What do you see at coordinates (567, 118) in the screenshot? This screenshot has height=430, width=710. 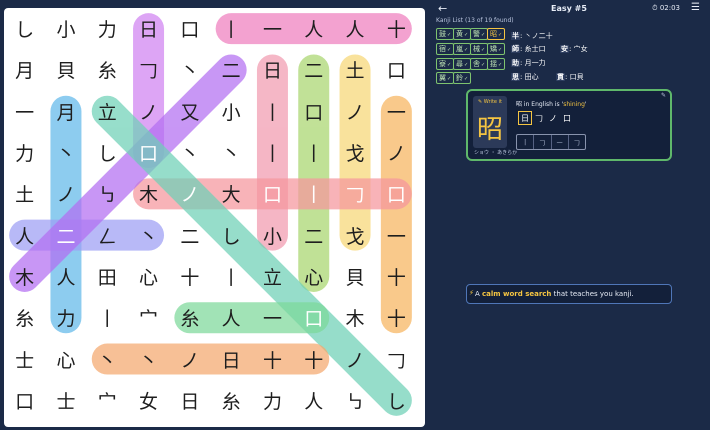 I see `kanji-component: 口` at bounding box center [567, 118].